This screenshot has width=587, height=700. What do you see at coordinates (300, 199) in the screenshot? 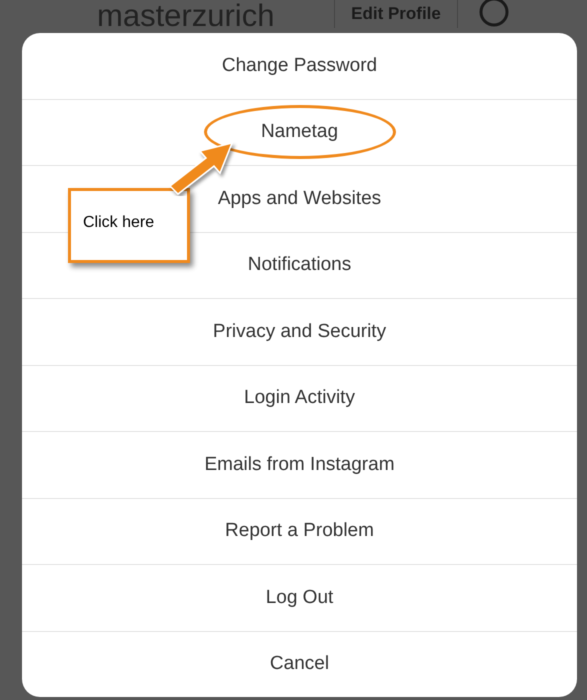
I see `menu-item: Apps and Websites` at bounding box center [300, 199].